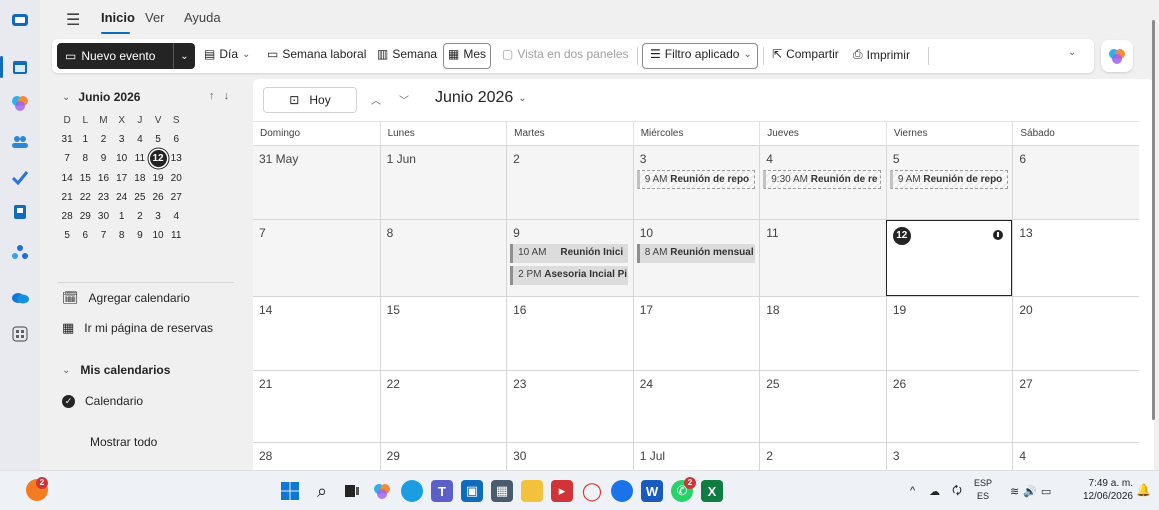 This screenshot has width=1159, height=510. I want to click on media-player-icon: ▸, so click(562, 491).